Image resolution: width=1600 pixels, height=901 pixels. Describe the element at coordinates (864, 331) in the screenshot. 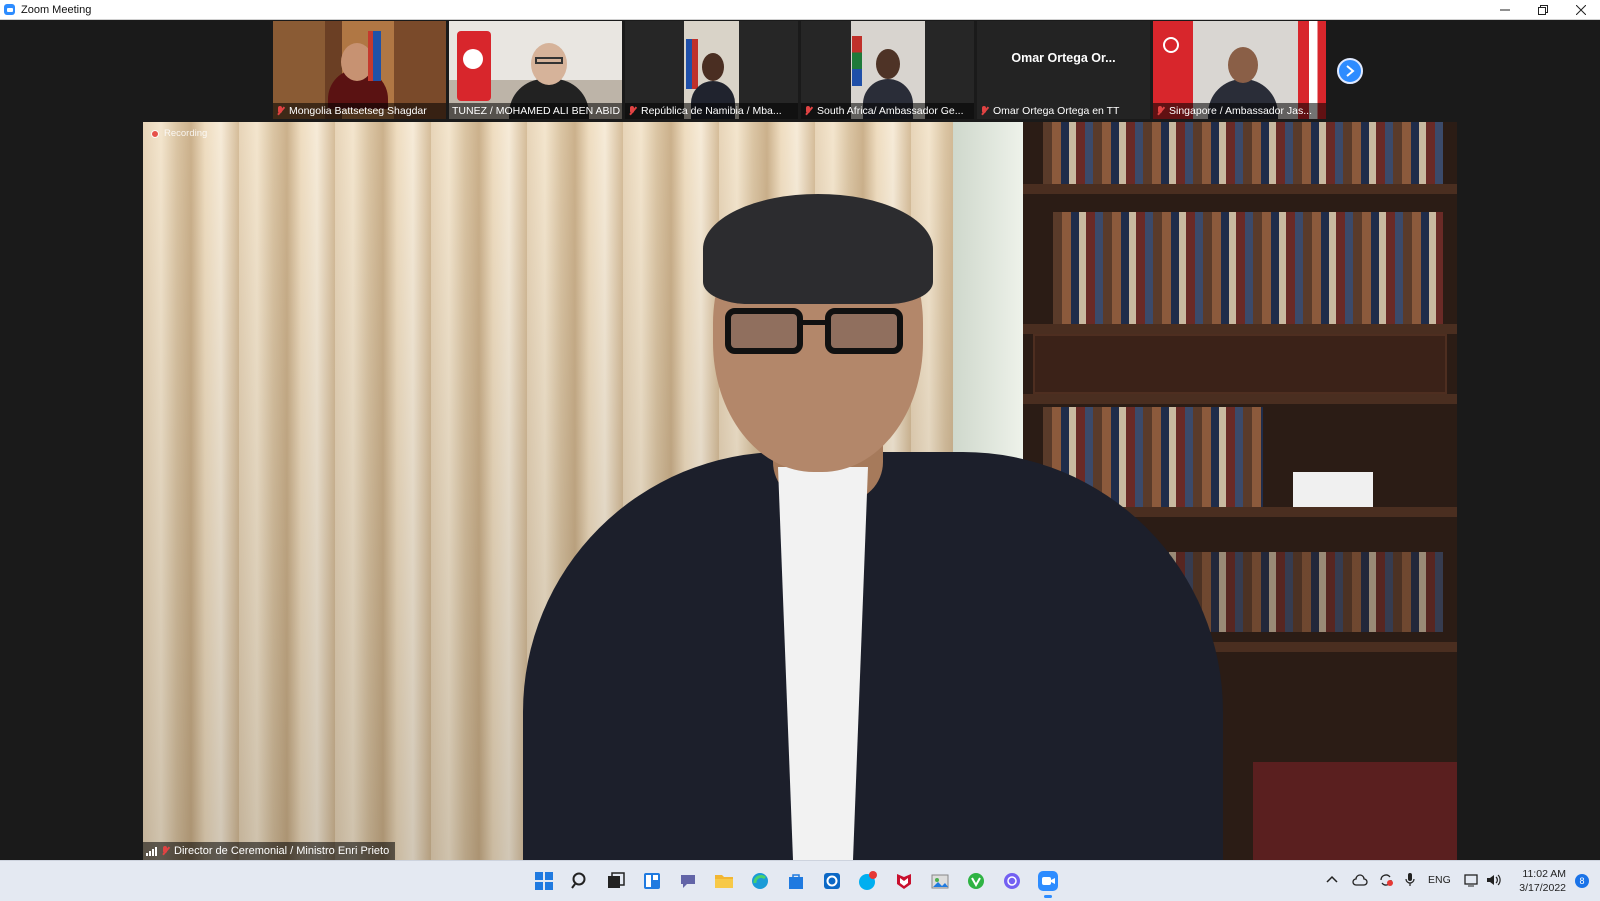

I see `glasses-lens` at that location.